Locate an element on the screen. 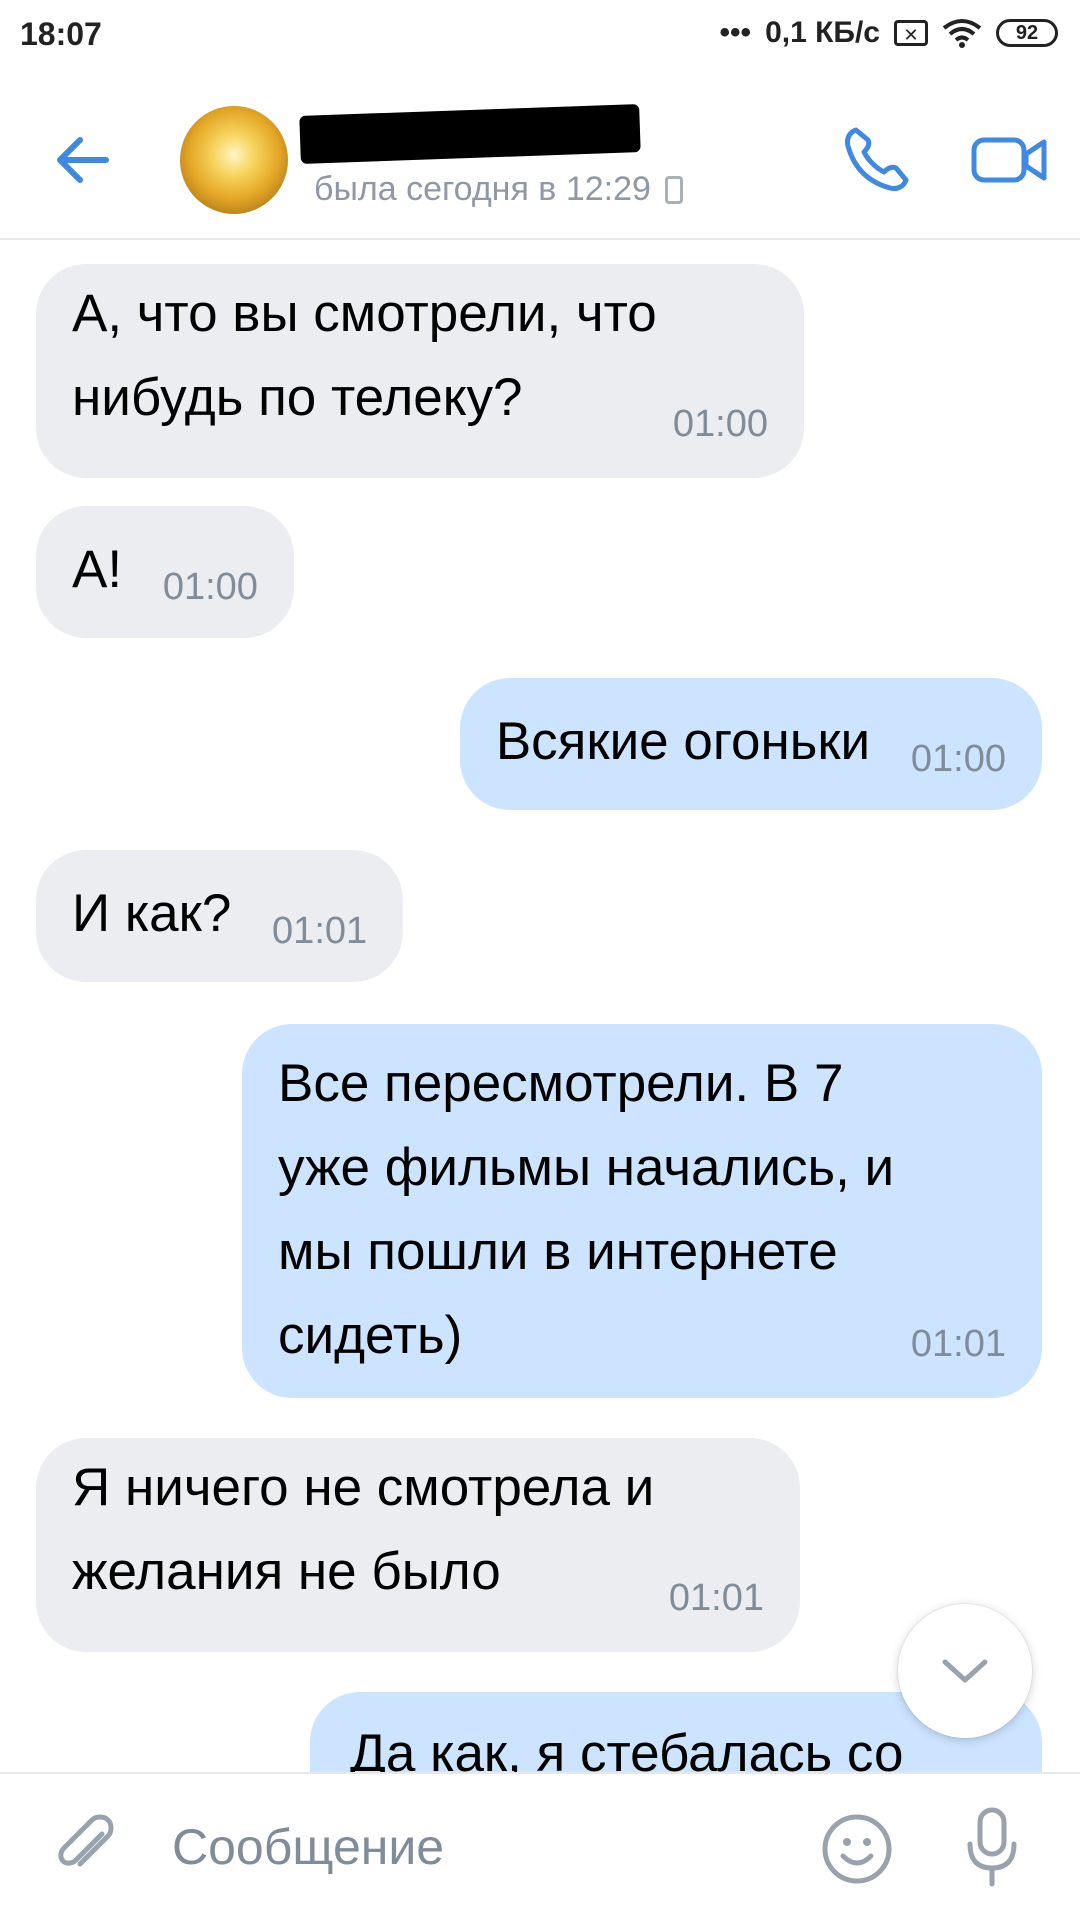 The height and width of the screenshot is (1920, 1080). status-right: ••• 0,1 КБ/с ✕ 92 is located at coordinates (889, 33).